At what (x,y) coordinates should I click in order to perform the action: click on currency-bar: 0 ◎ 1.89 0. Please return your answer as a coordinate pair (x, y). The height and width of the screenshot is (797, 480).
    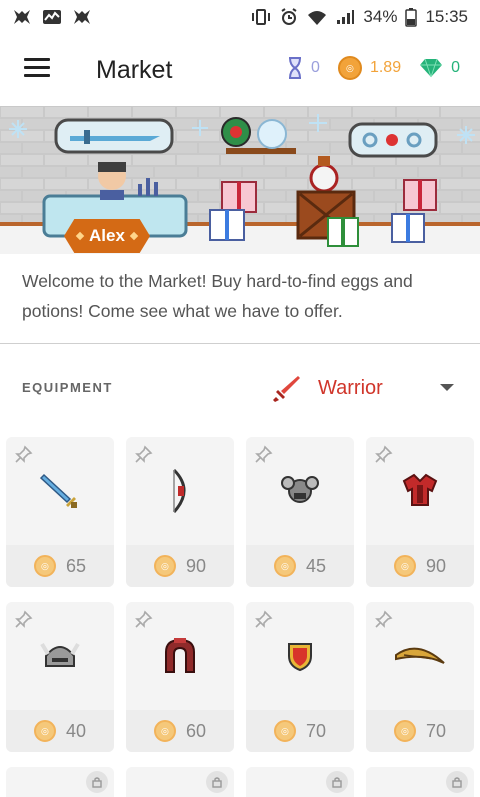
    Looking at the image, I should click on (368, 68).